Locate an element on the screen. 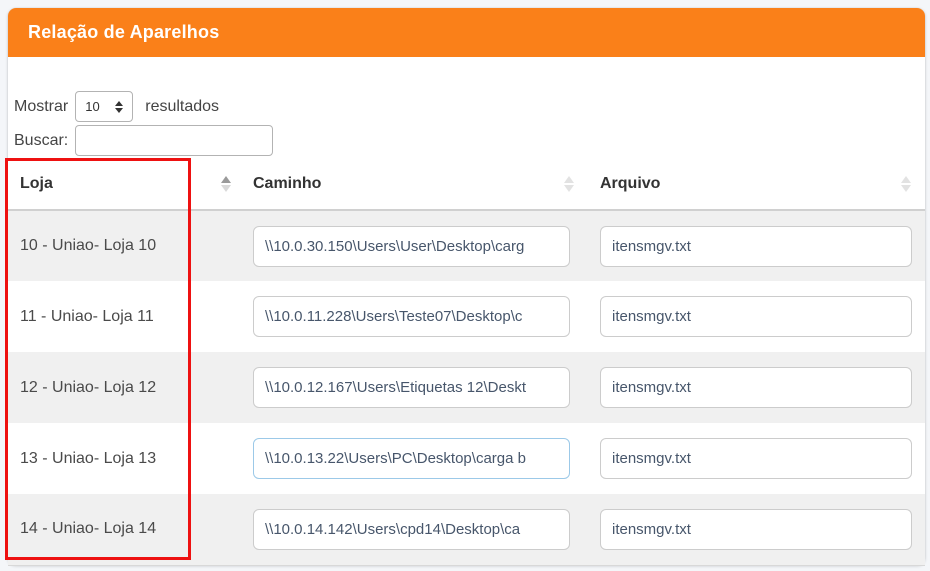  show-label: Mostrar is located at coordinates (41, 106).